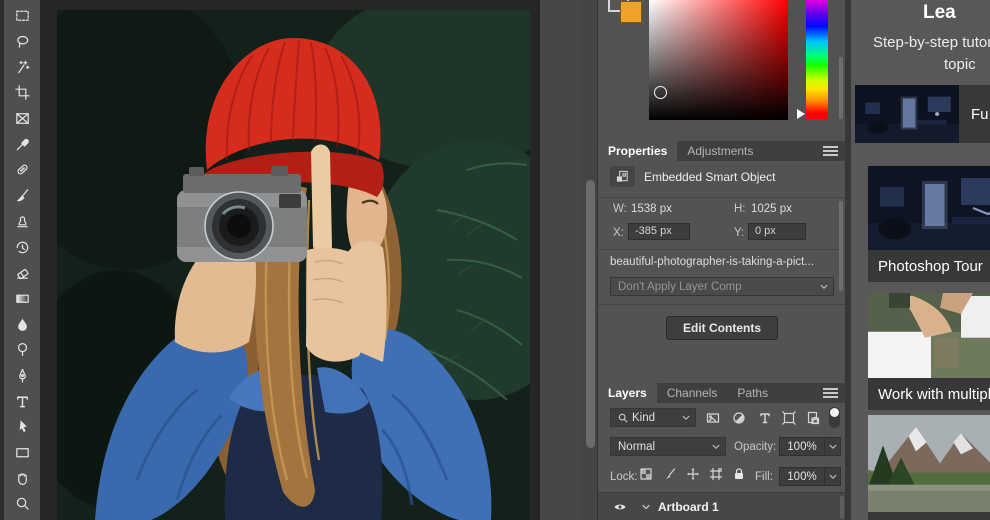 The height and width of the screenshot is (520, 990). I want to click on hand-tool, so click(22, 478).